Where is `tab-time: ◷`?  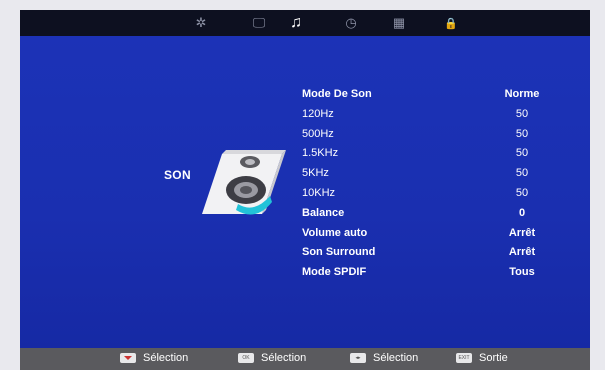 tab-time: ◷ is located at coordinates (351, 23).